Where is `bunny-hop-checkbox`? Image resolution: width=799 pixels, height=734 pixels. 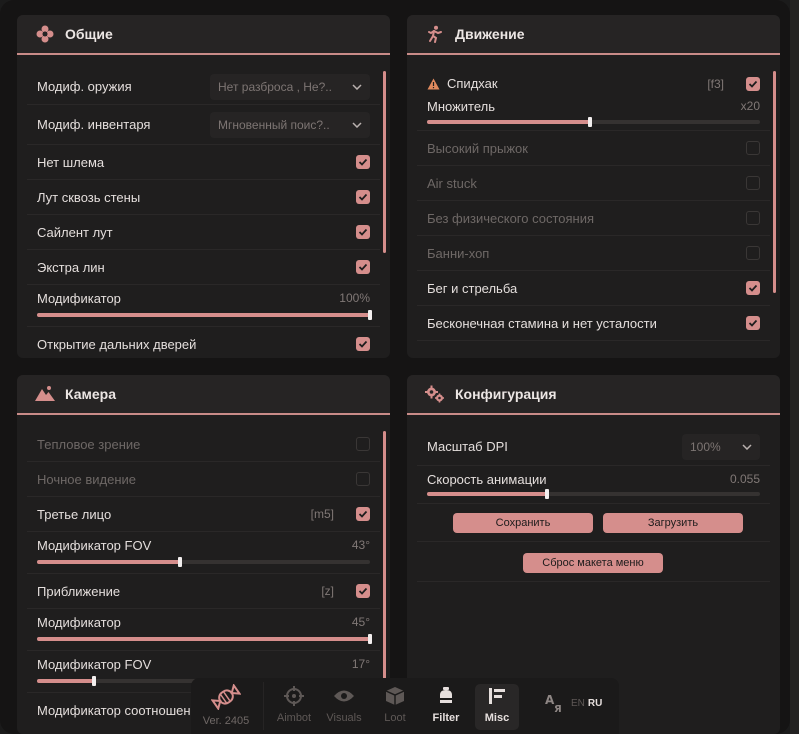
bunny-hop-checkbox is located at coordinates (753, 253).